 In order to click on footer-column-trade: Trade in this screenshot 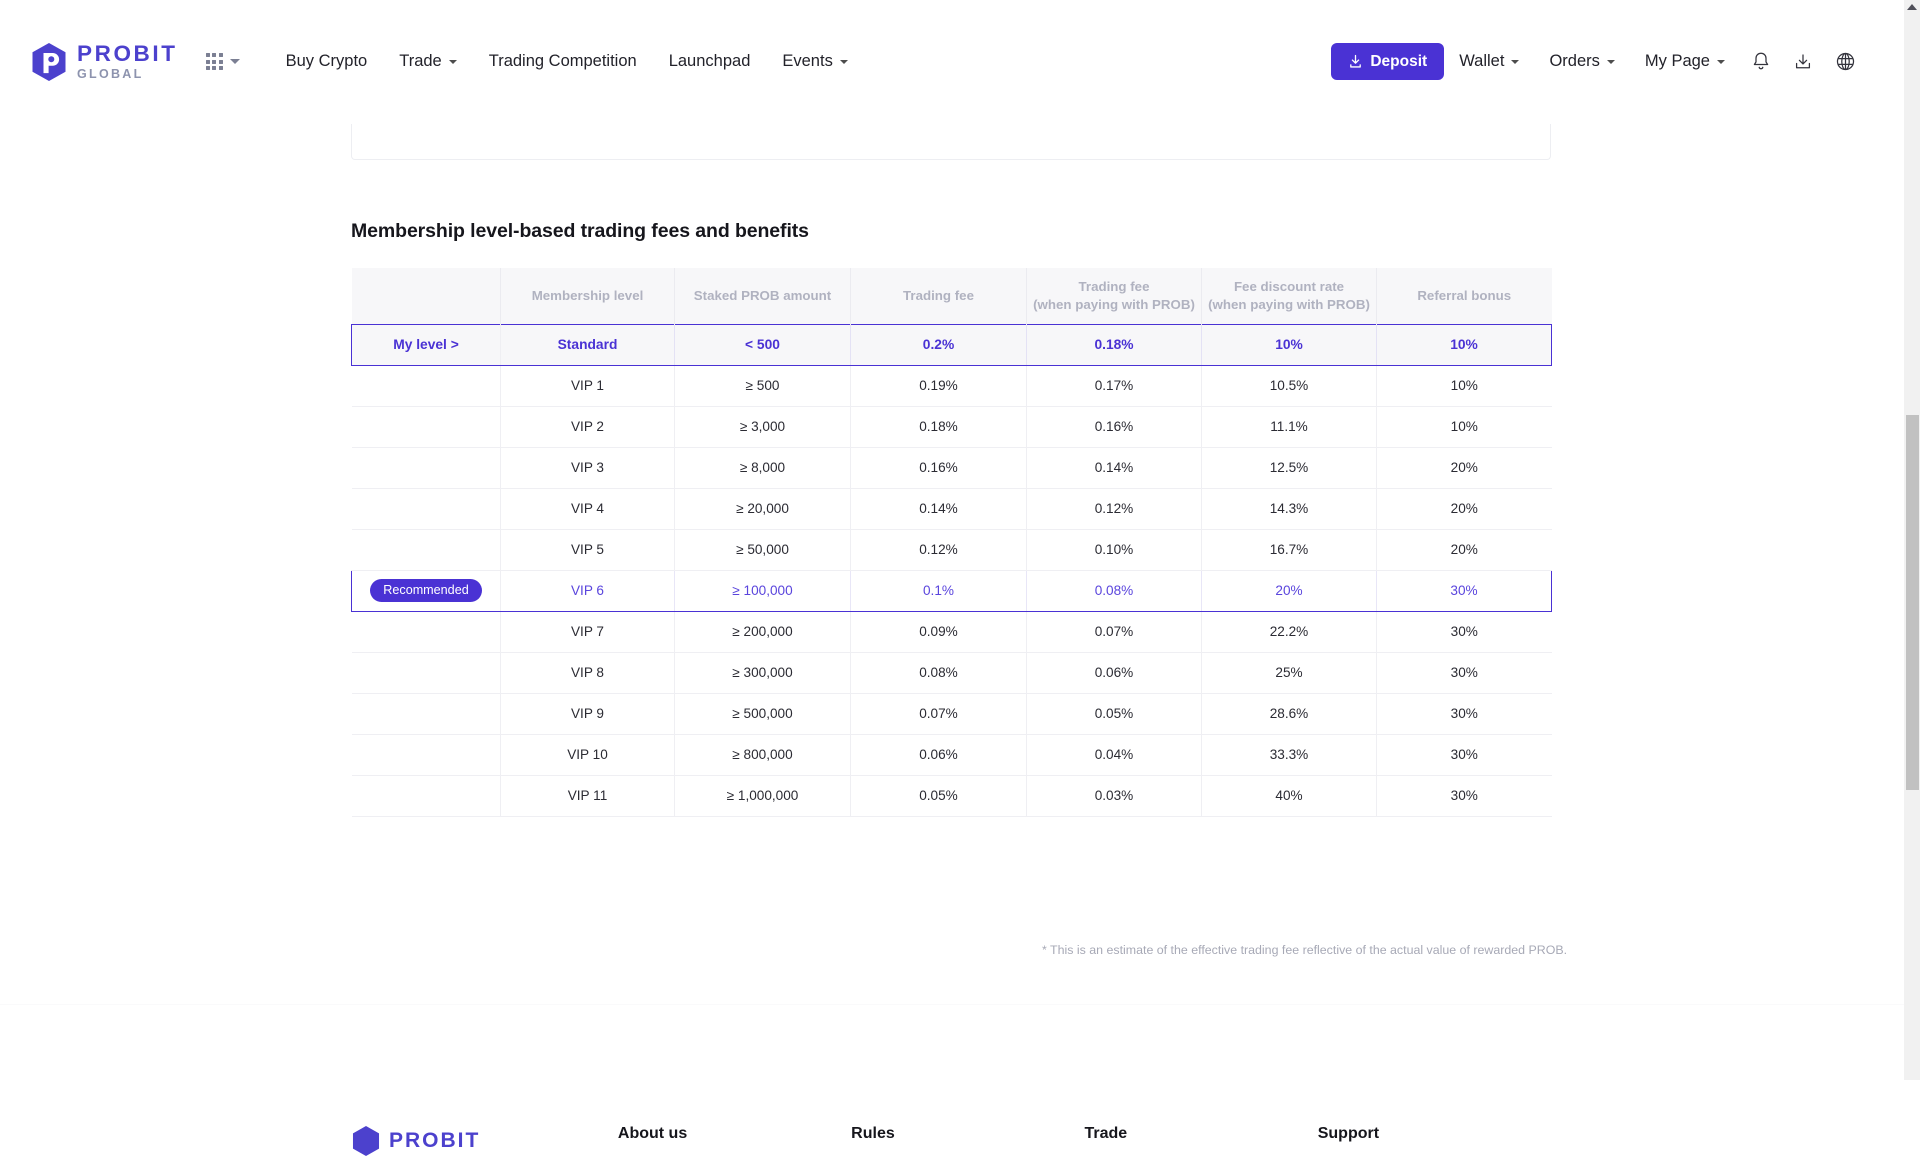, I will do `click(1200, 1134)`.